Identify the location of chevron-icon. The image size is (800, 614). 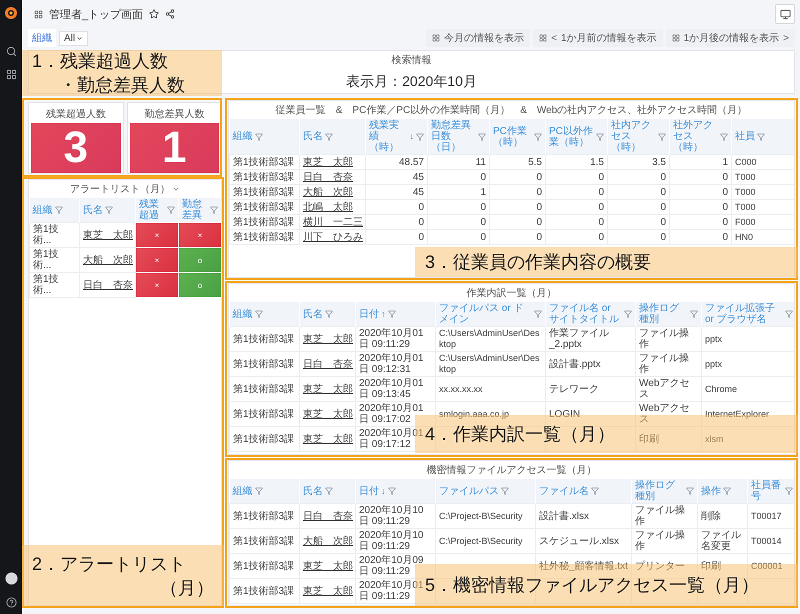
(176, 189).